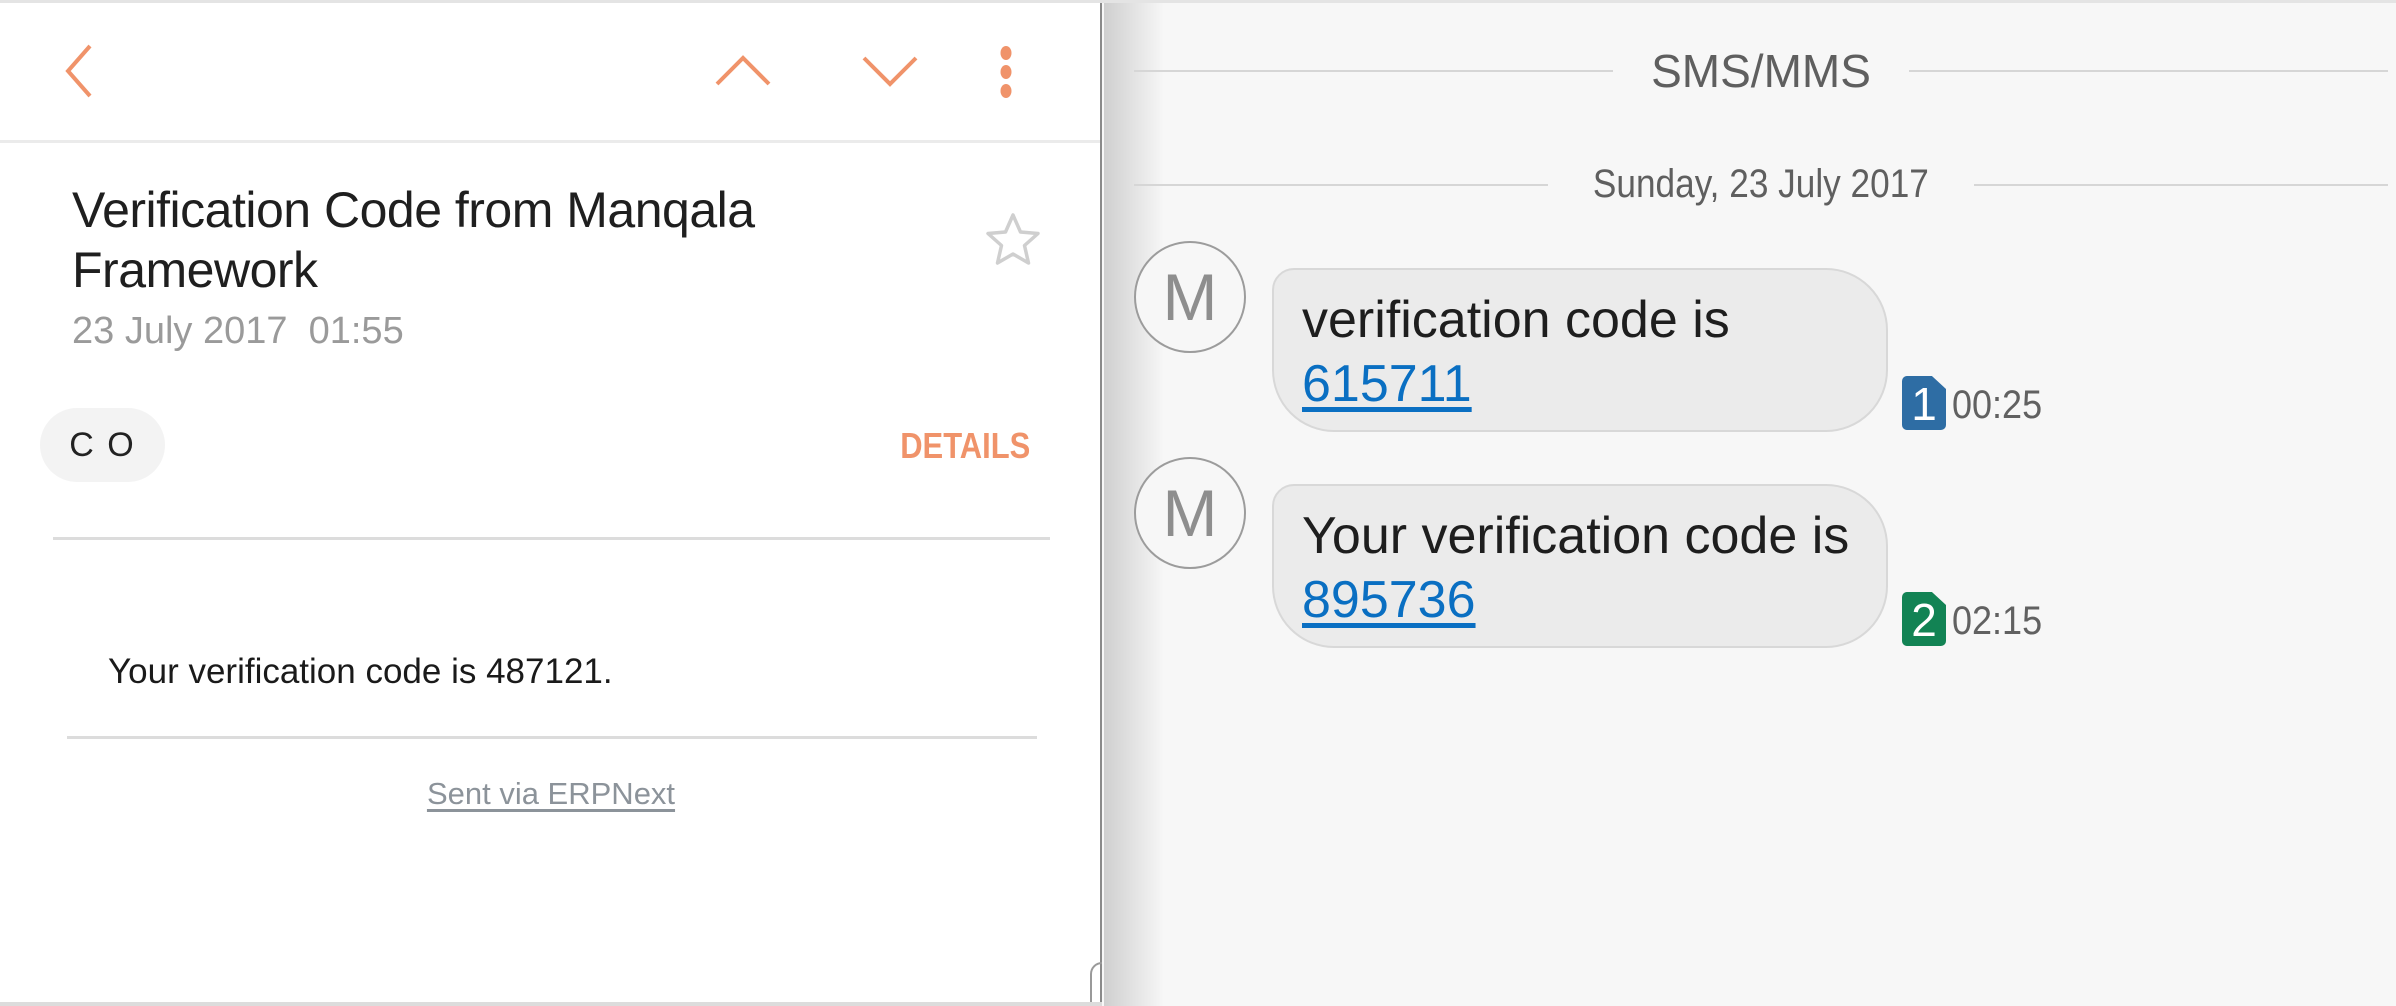 This screenshot has width=2396, height=1006. What do you see at coordinates (1580, 566) in the screenshot?
I see `message-bubble: Your verification code is 895736` at bounding box center [1580, 566].